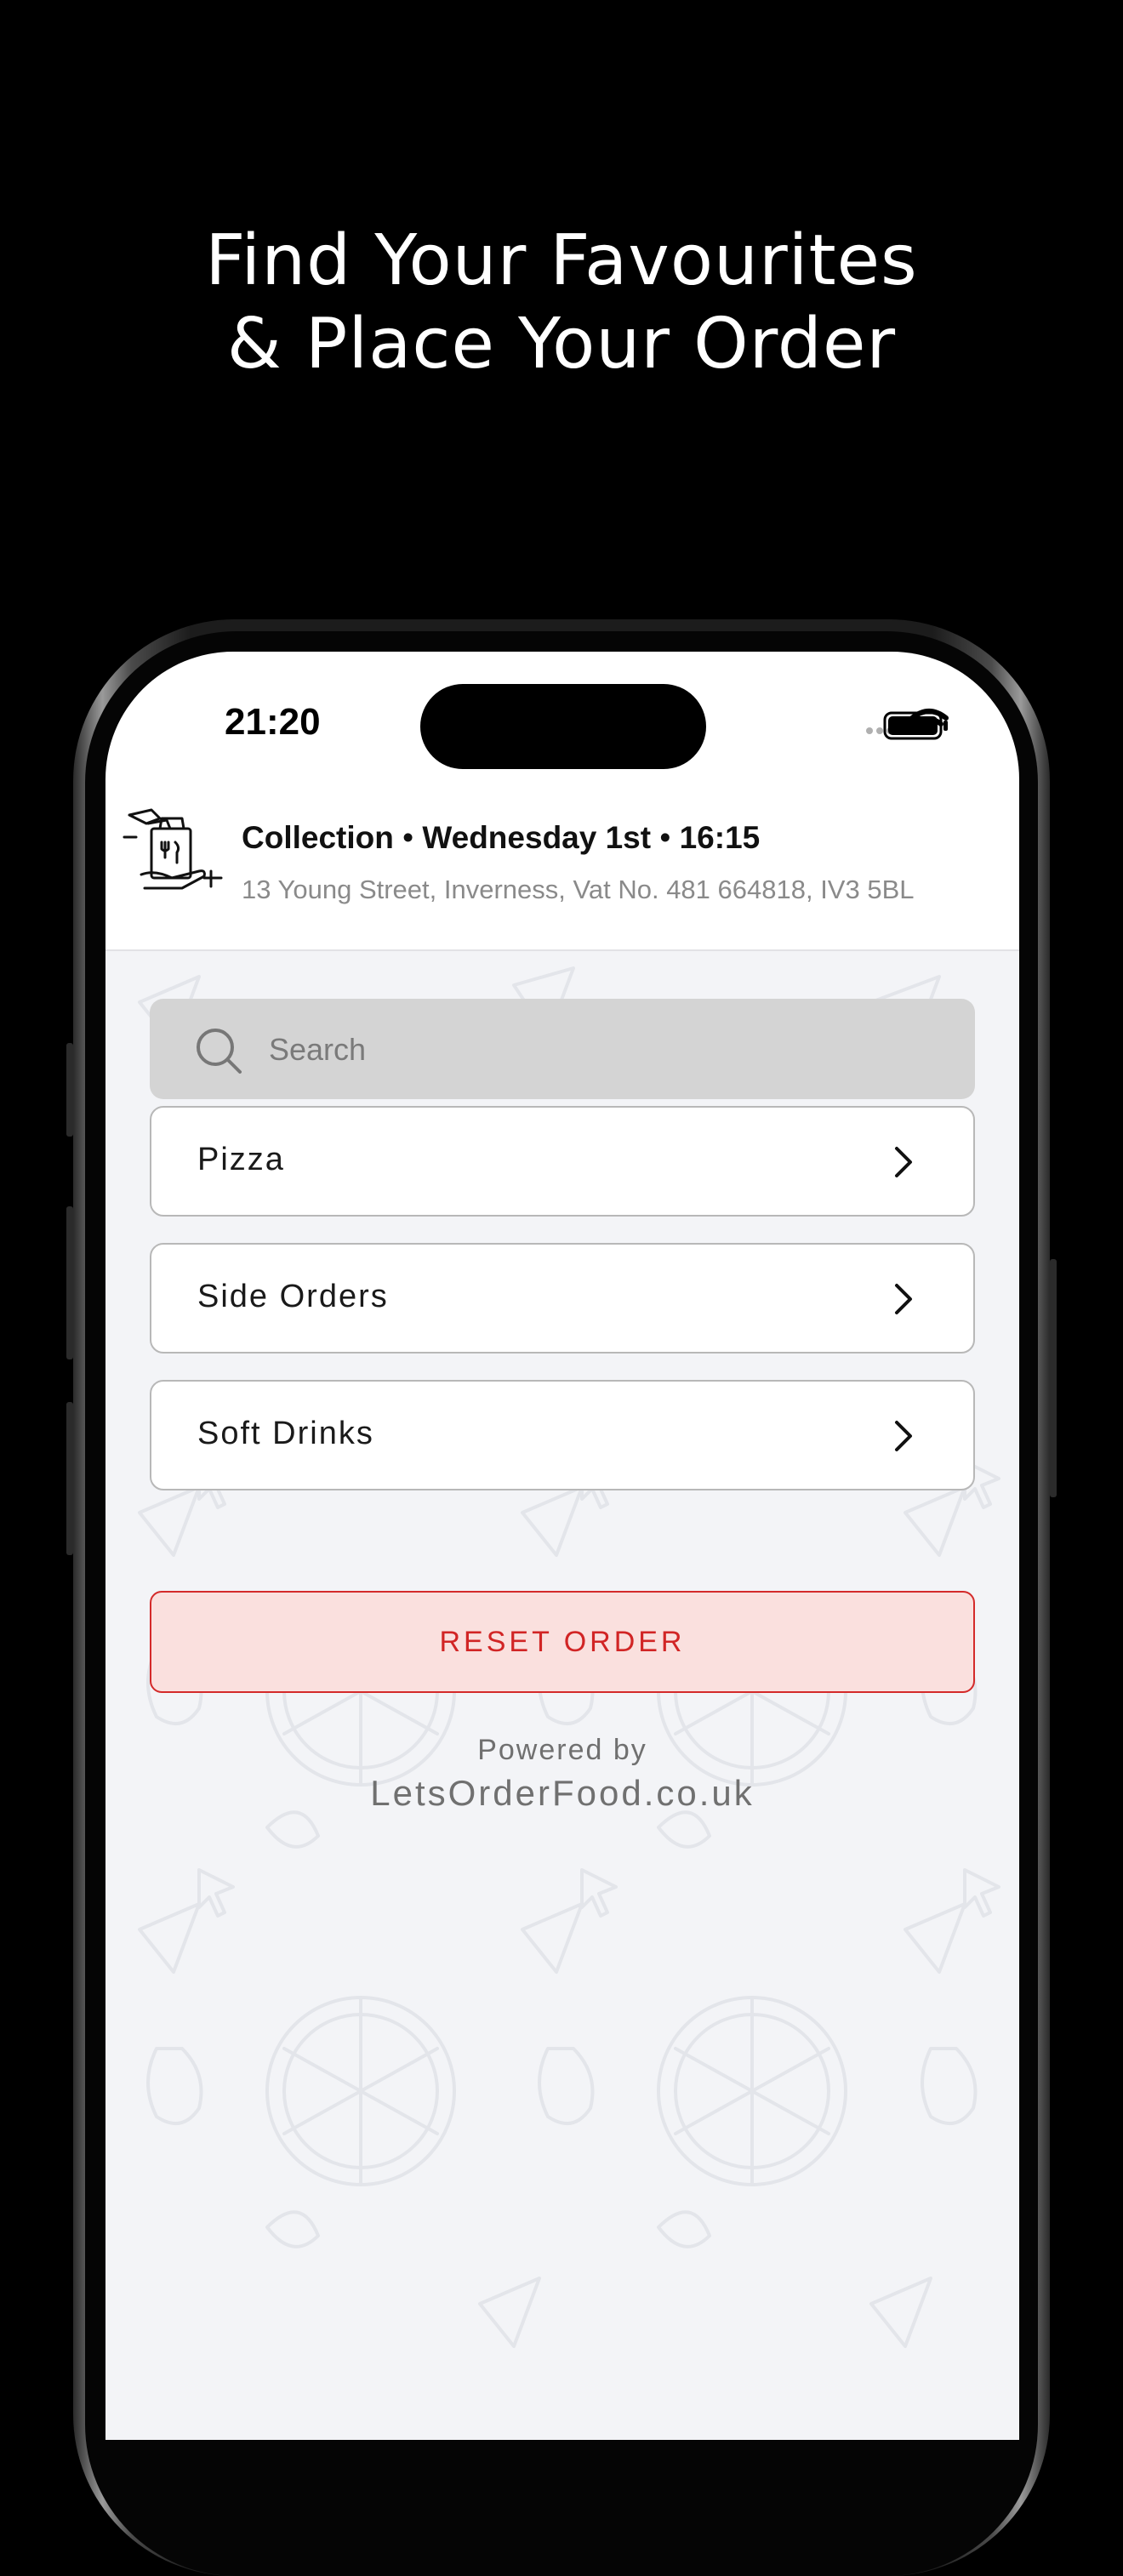 The image size is (1123, 2576). What do you see at coordinates (241, 1159) in the screenshot?
I see `category-label: Pizza` at bounding box center [241, 1159].